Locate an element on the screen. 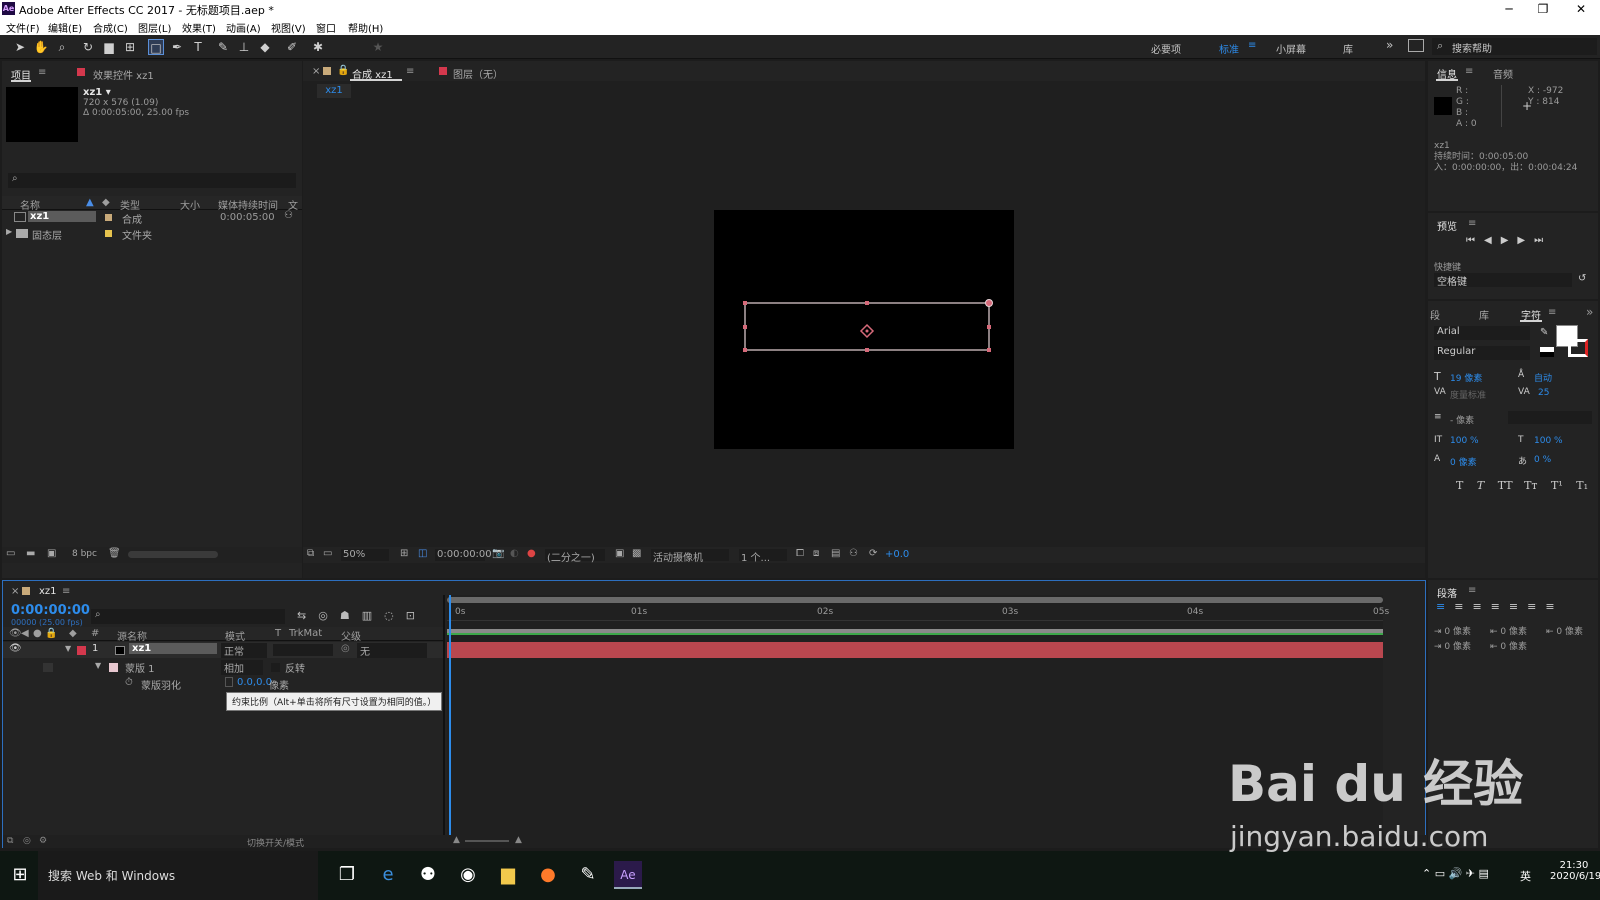 The image size is (1600, 900). new-comp-icon: ▣ is located at coordinates (51, 553).